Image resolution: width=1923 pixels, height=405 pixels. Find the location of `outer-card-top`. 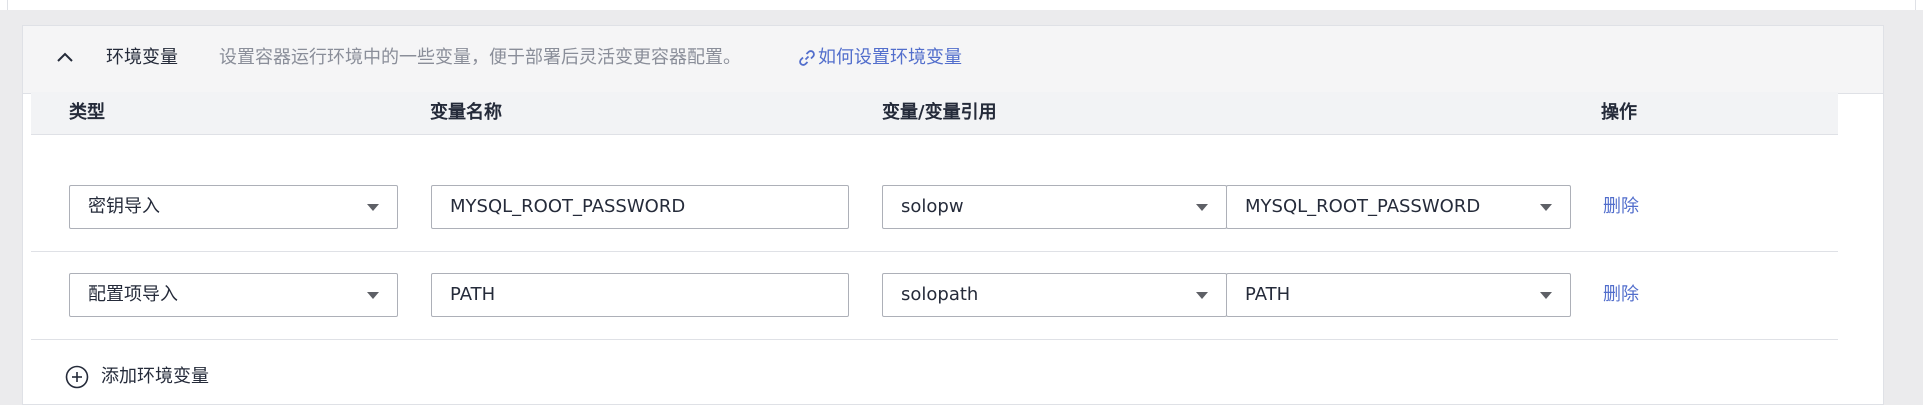

outer-card-top is located at coordinates (961, 5).